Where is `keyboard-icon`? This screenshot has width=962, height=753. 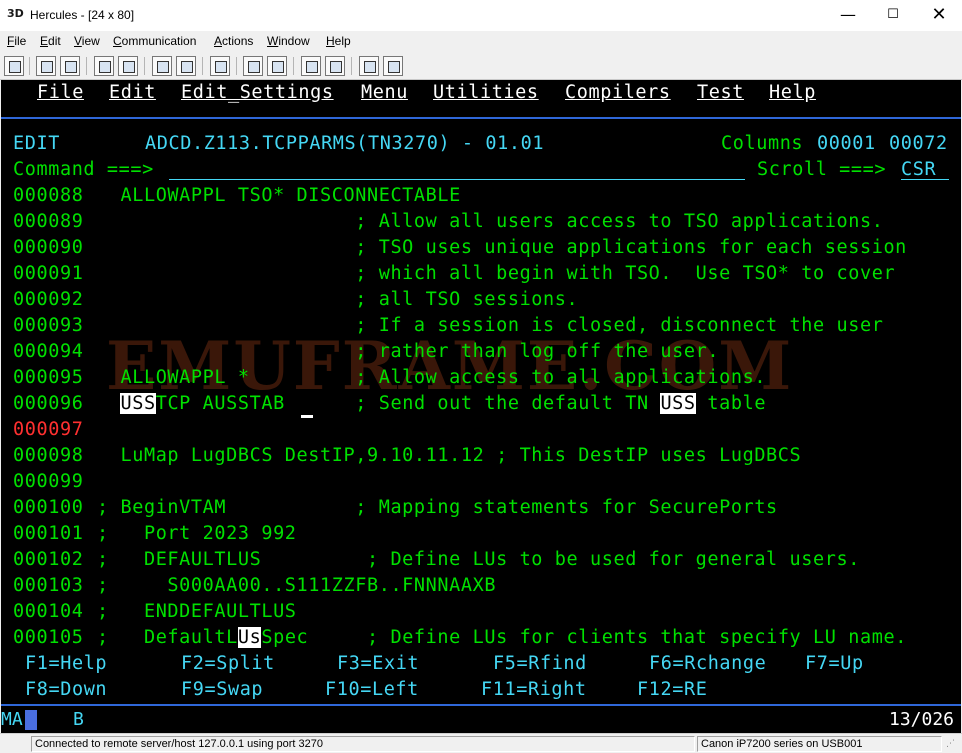 keyboard-icon is located at coordinates (220, 66).